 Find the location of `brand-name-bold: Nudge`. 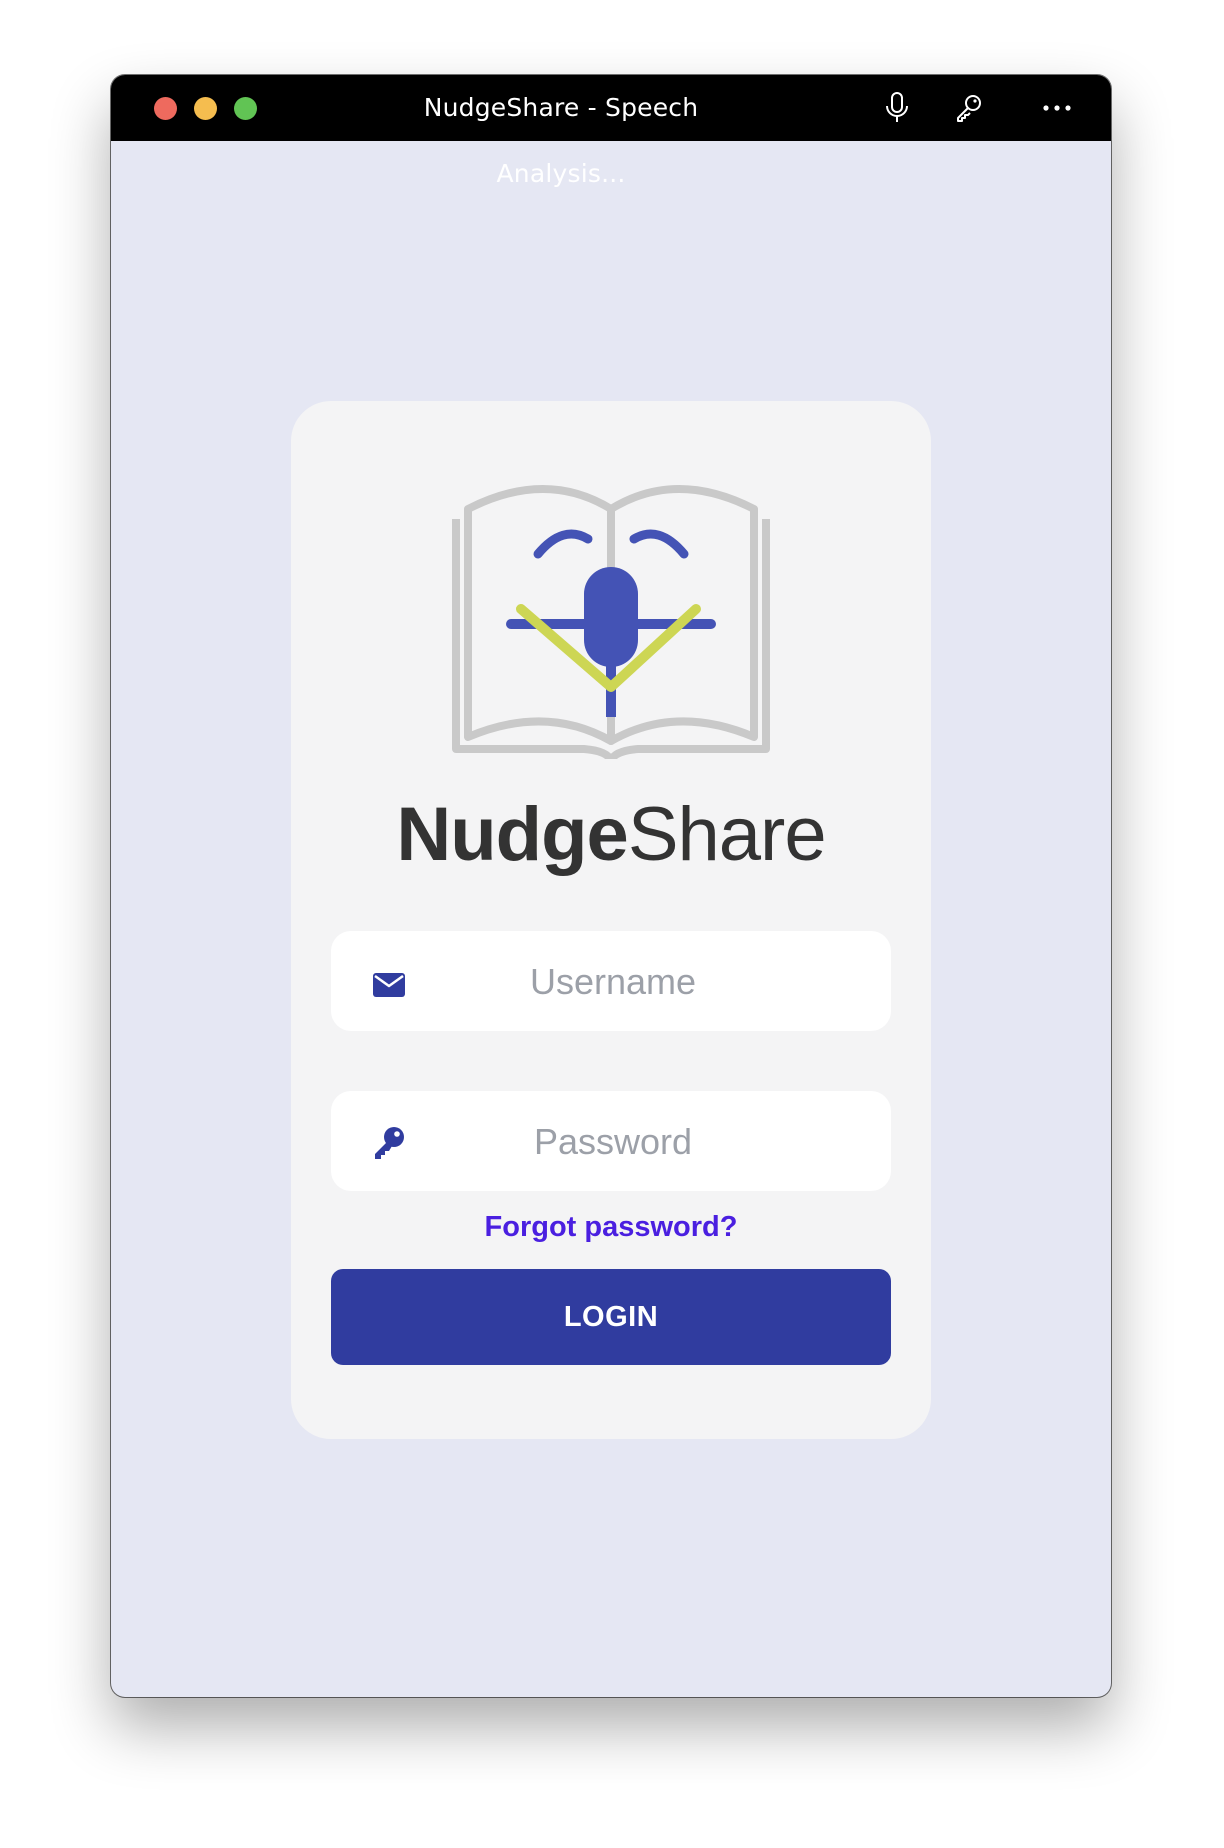

brand-name-bold: Nudge is located at coordinates (512, 834).